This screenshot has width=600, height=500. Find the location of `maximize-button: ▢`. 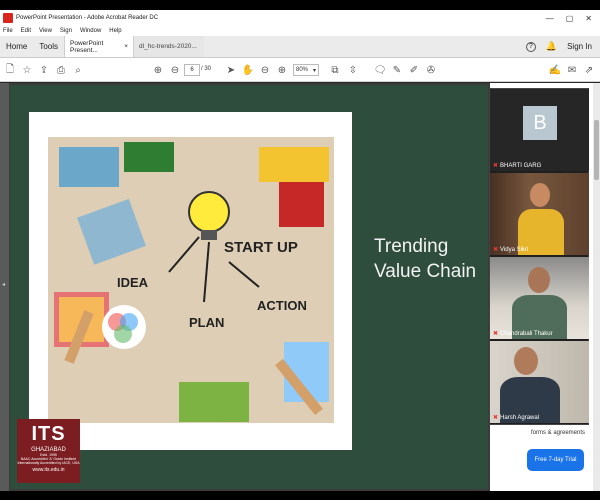

maximize-button: ▢ is located at coordinates (570, 18).